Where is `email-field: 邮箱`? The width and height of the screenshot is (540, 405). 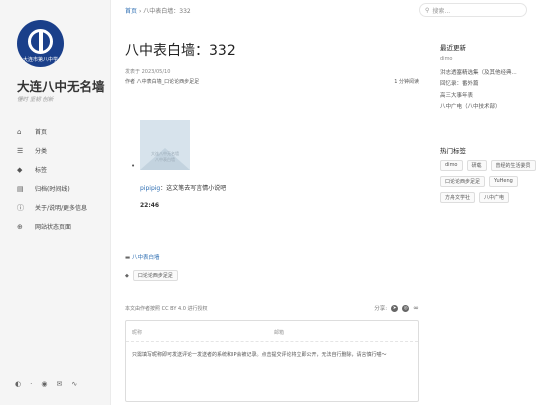 email-field: 邮箱 is located at coordinates (279, 332).